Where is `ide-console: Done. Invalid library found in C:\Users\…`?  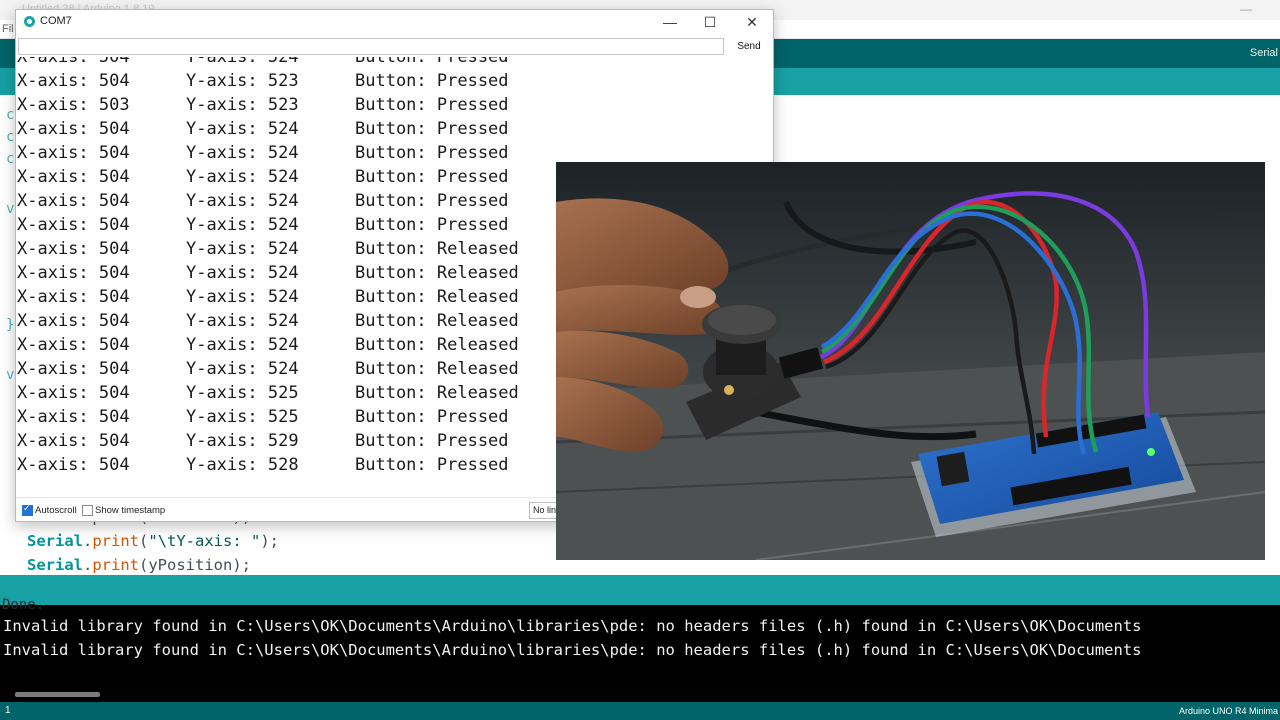
ide-console: Done. Invalid library found in C:\Users\… is located at coordinates (640, 649).